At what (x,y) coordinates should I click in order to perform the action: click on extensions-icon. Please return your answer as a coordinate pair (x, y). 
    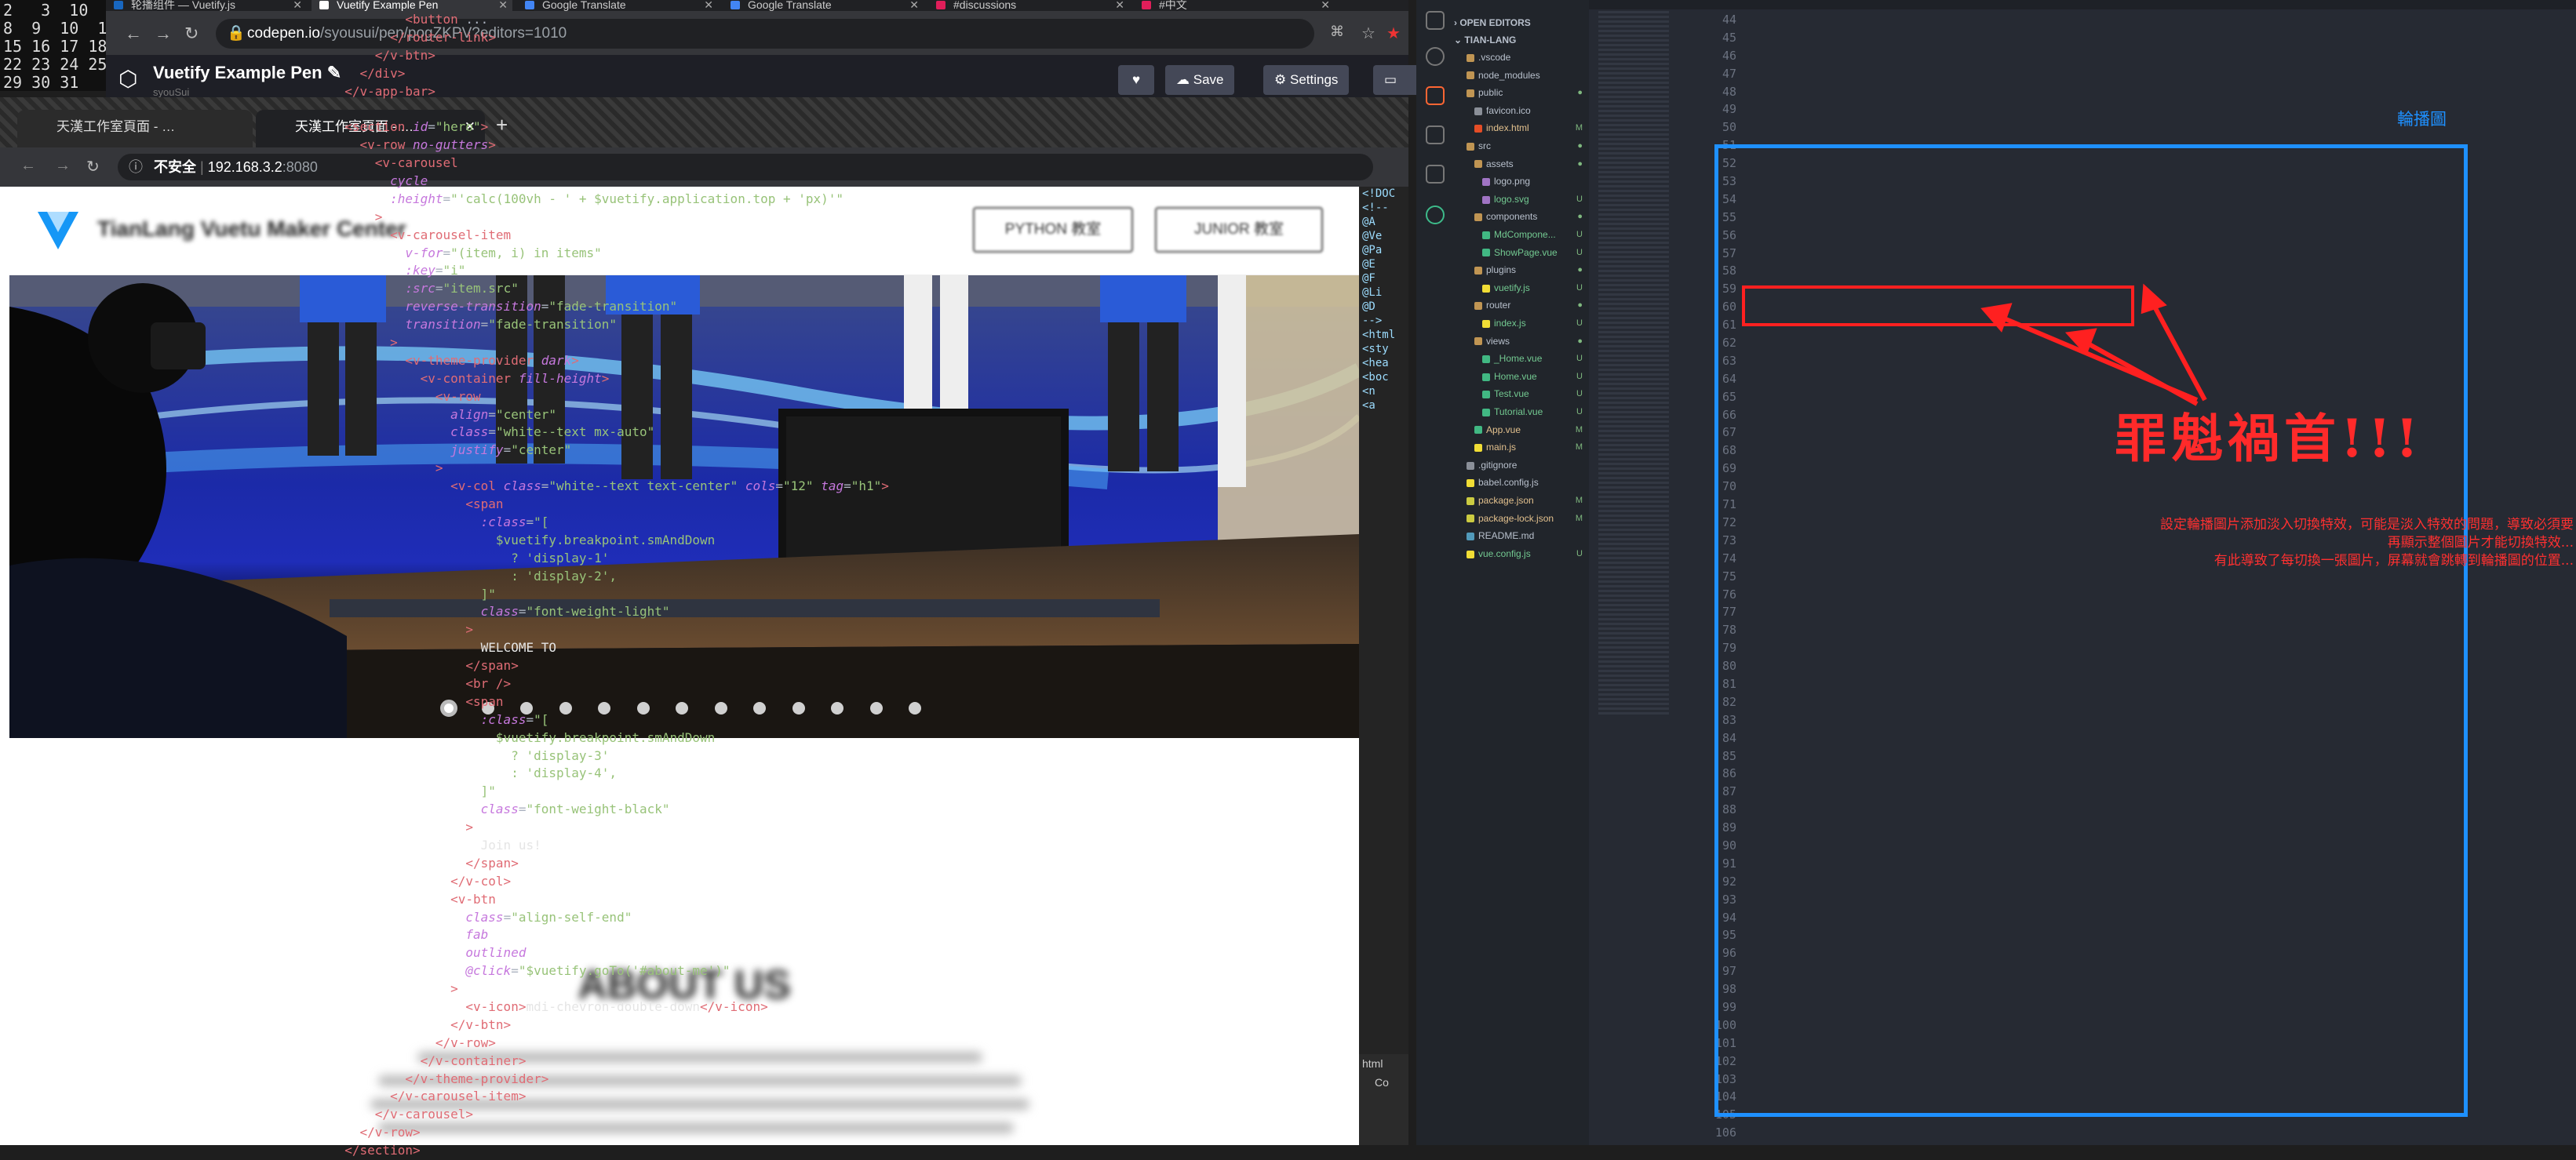
    Looking at the image, I should click on (1435, 174).